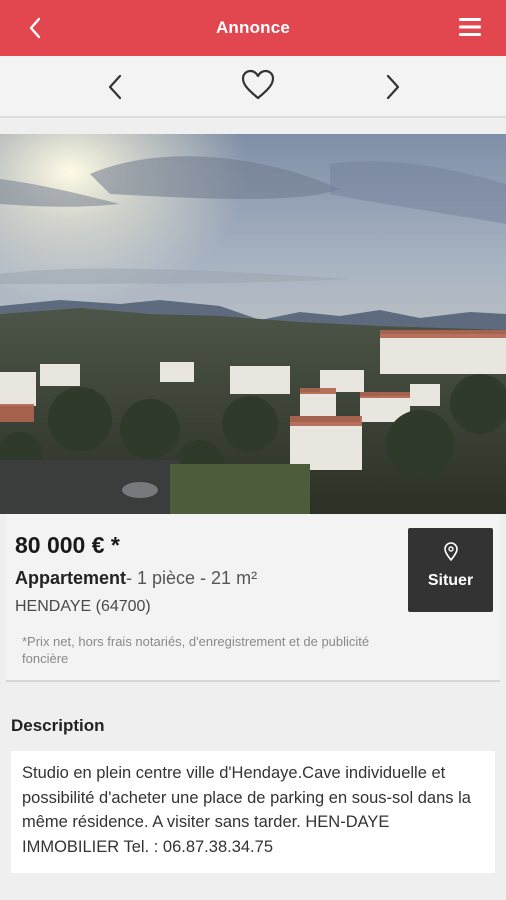 This screenshot has width=506, height=900. Describe the element at coordinates (450, 570) in the screenshot. I see `locate-button: Situer` at that location.